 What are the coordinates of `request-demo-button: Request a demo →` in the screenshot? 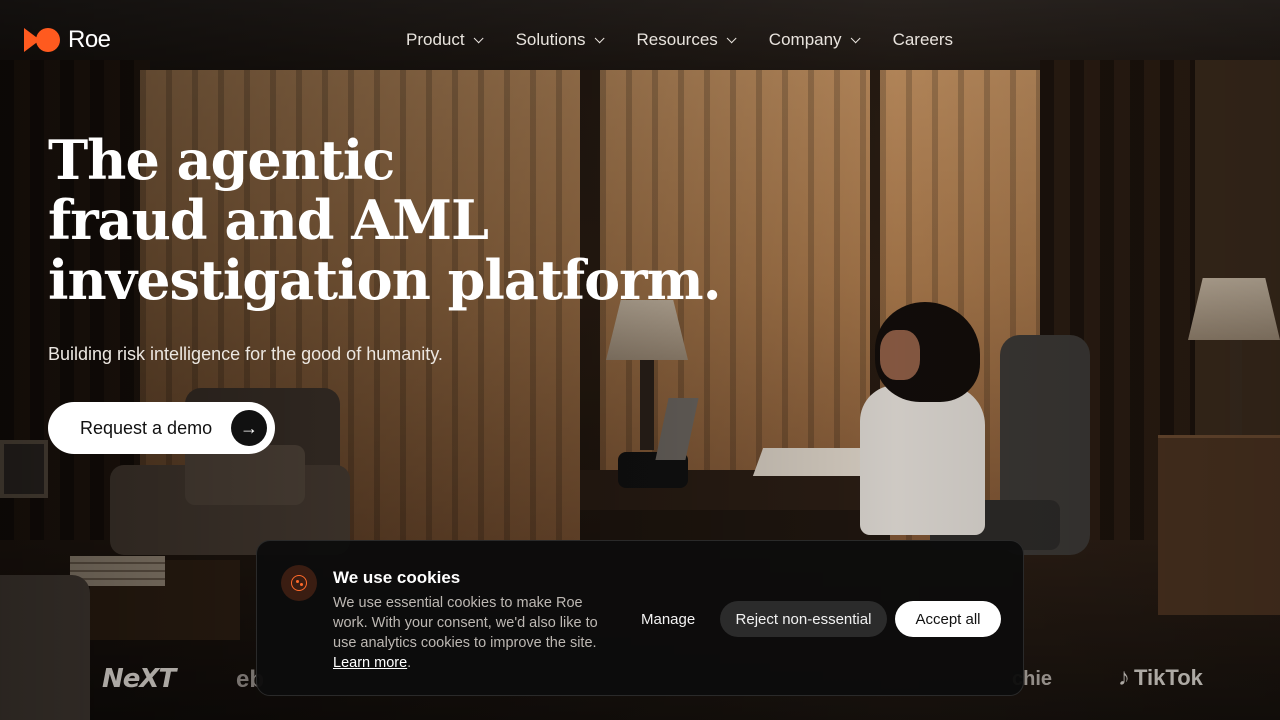 It's located at (161, 428).